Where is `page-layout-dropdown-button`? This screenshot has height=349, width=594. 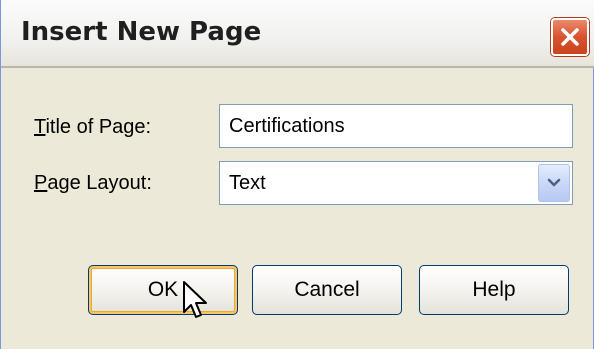
page-layout-dropdown-button is located at coordinates (554, 183).